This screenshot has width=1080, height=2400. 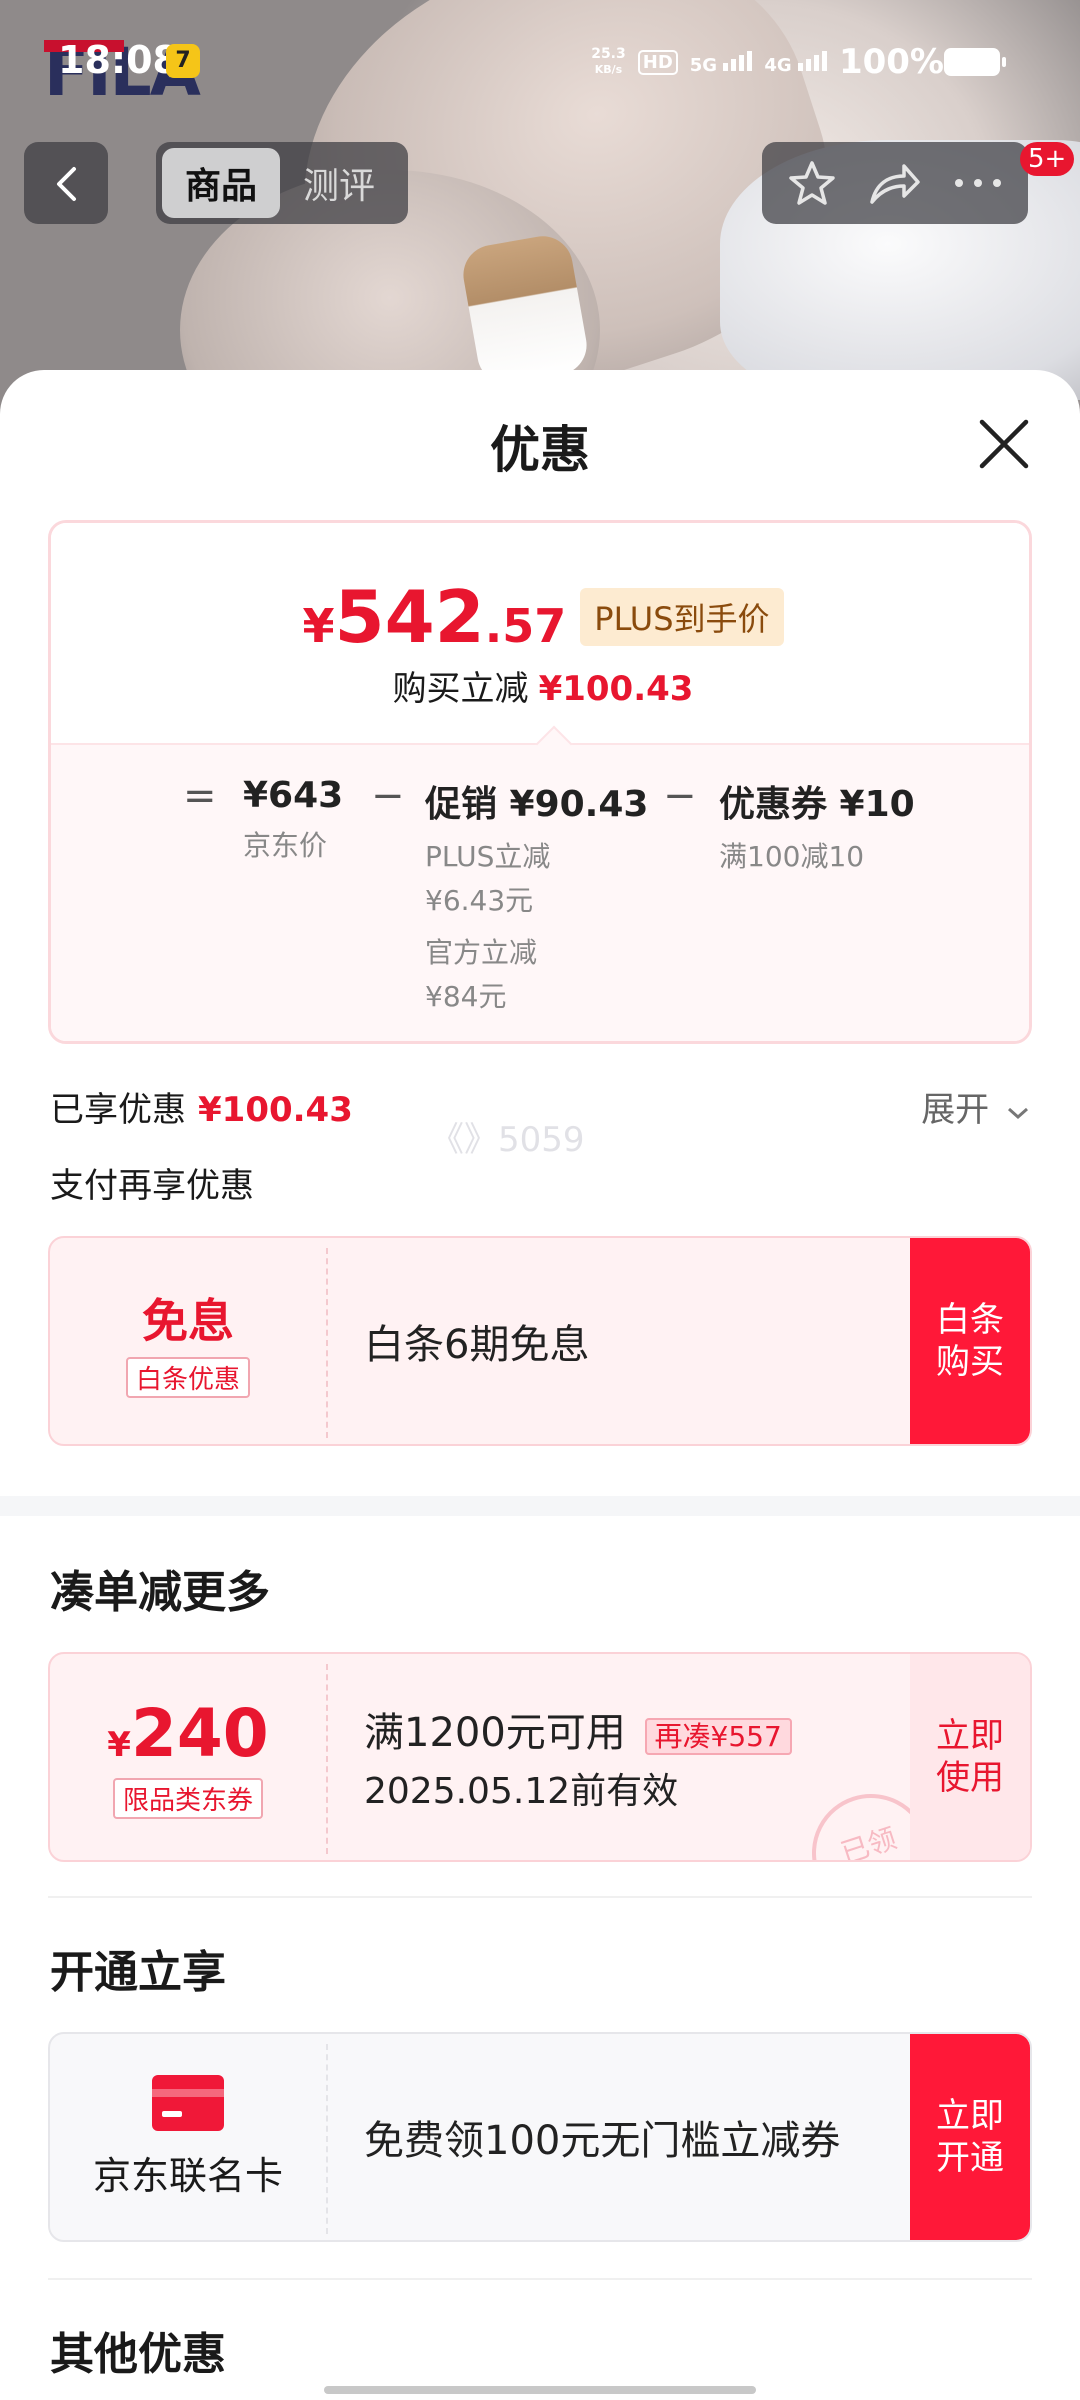 What do you see at coordinates (221, 183) in the screenshot?
I see `tab-product: 商品` at bounding box center [221, 183].